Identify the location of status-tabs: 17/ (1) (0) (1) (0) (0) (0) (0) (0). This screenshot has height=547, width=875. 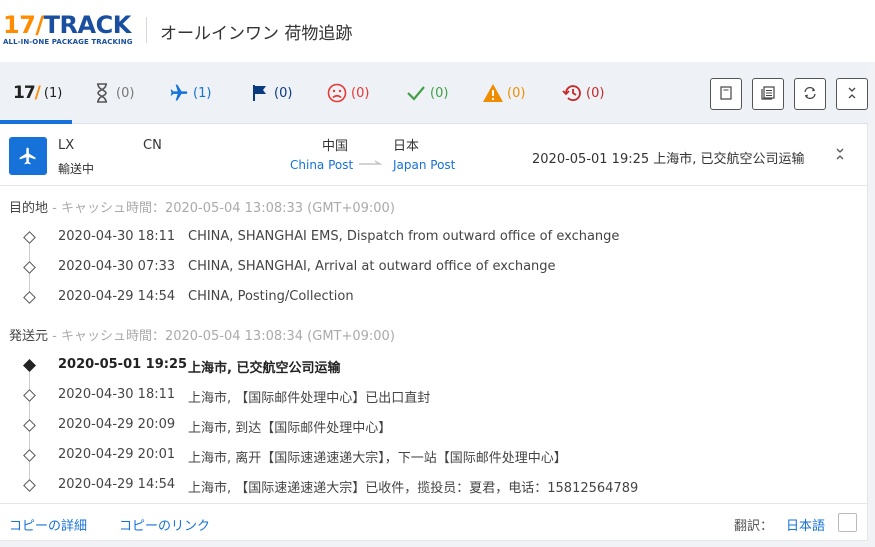
(434, 93).